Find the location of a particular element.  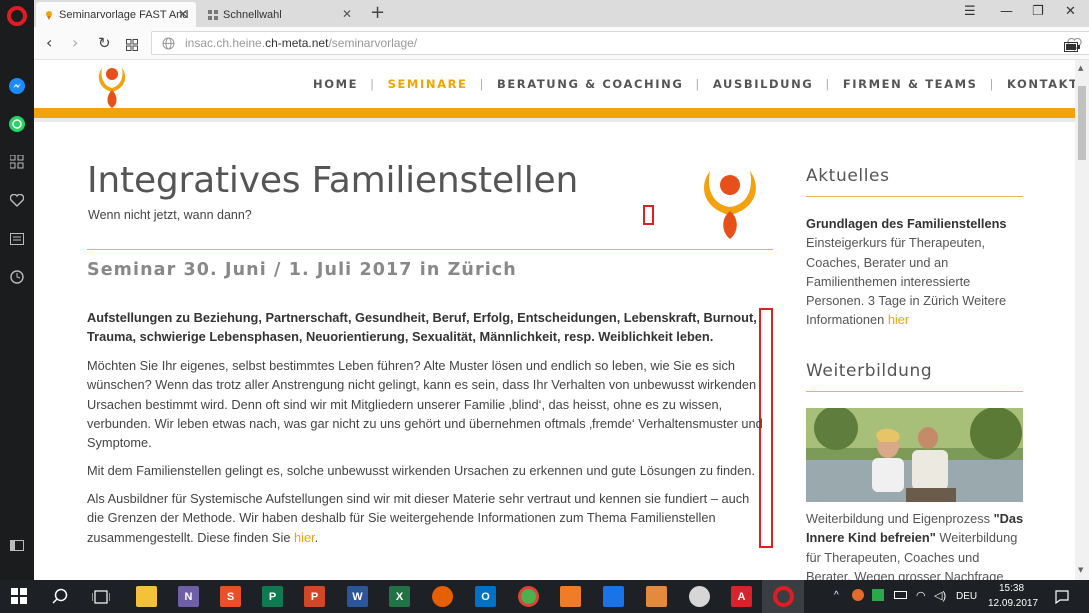

outlook-icon: O is located at coordinates (485, 596).